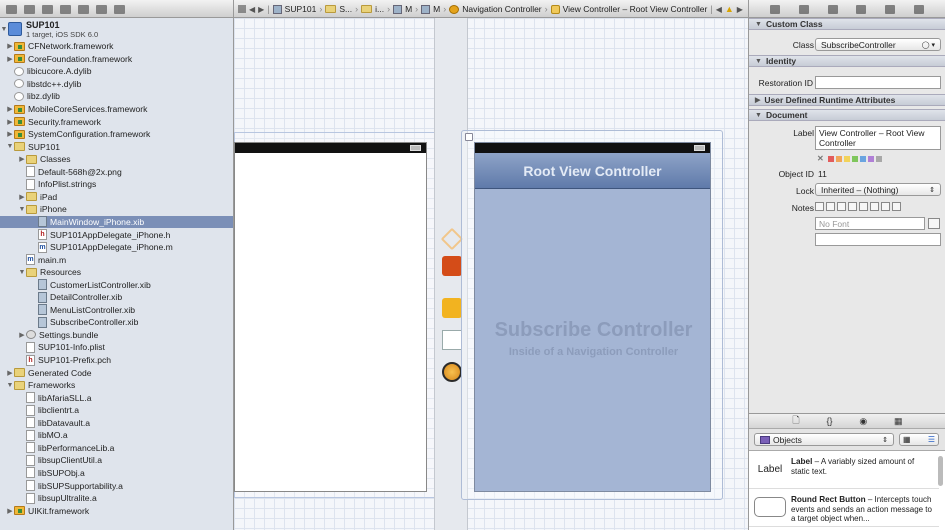  I want to click on issue-navigator-icon, so click(65, 9).